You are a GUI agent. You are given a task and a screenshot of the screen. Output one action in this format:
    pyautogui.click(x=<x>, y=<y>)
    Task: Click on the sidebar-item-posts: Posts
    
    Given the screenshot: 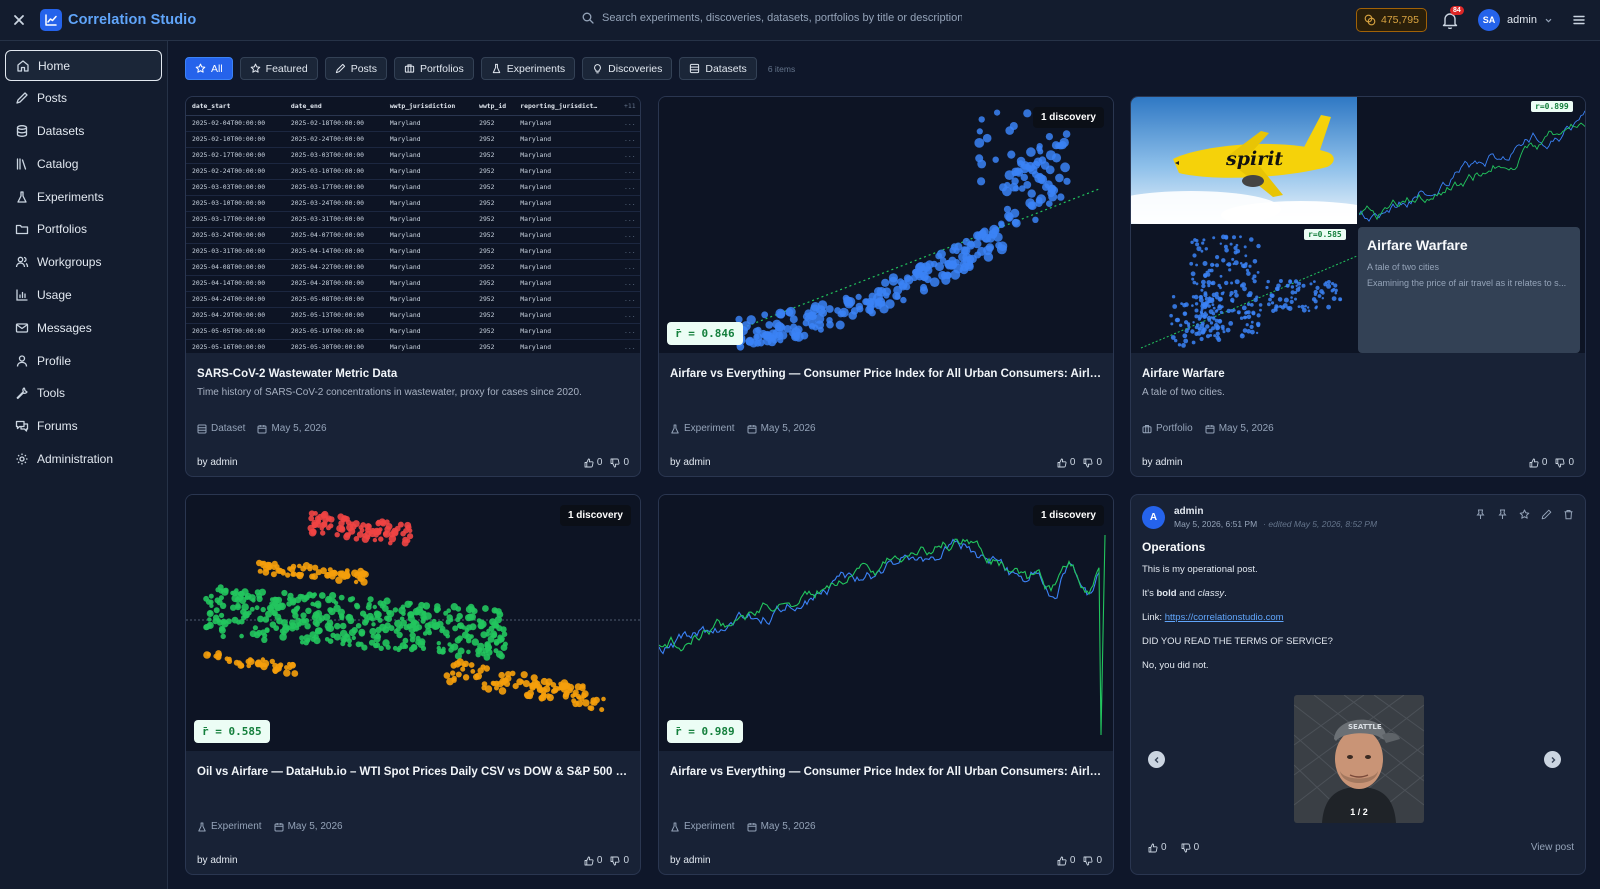 What is the action you would take?
    pyautogui.click(x=83, y=98)
    